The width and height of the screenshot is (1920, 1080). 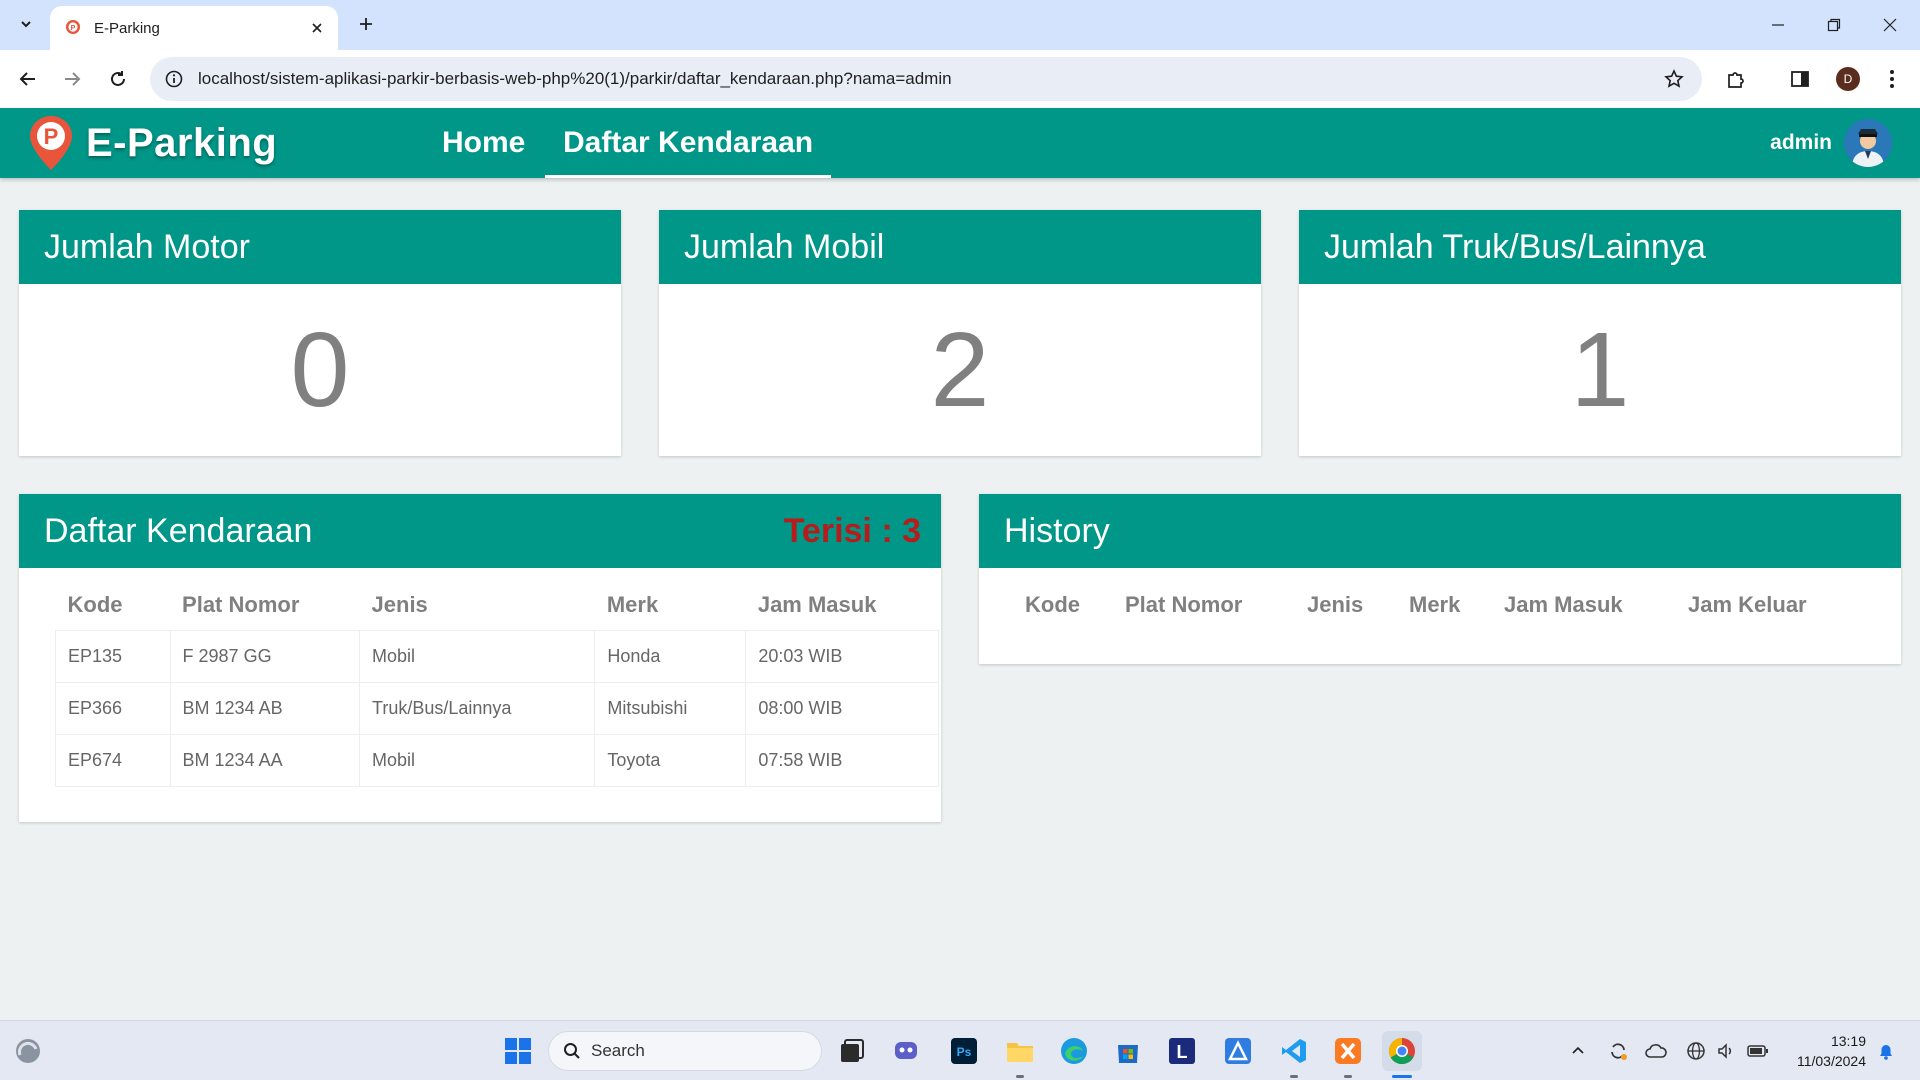 I want to click on browser-tab: P E-Parking, so click(x=194, y=28).